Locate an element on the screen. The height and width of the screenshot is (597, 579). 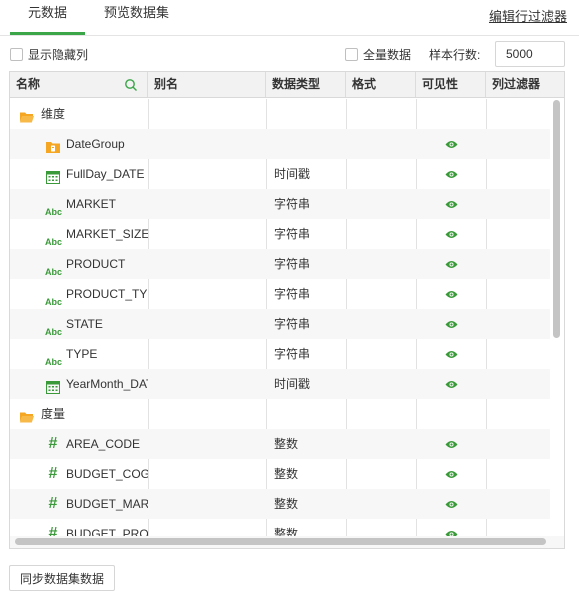
table-row: Abc PRODUCT 字符串 is located at coordinates (280, 264).